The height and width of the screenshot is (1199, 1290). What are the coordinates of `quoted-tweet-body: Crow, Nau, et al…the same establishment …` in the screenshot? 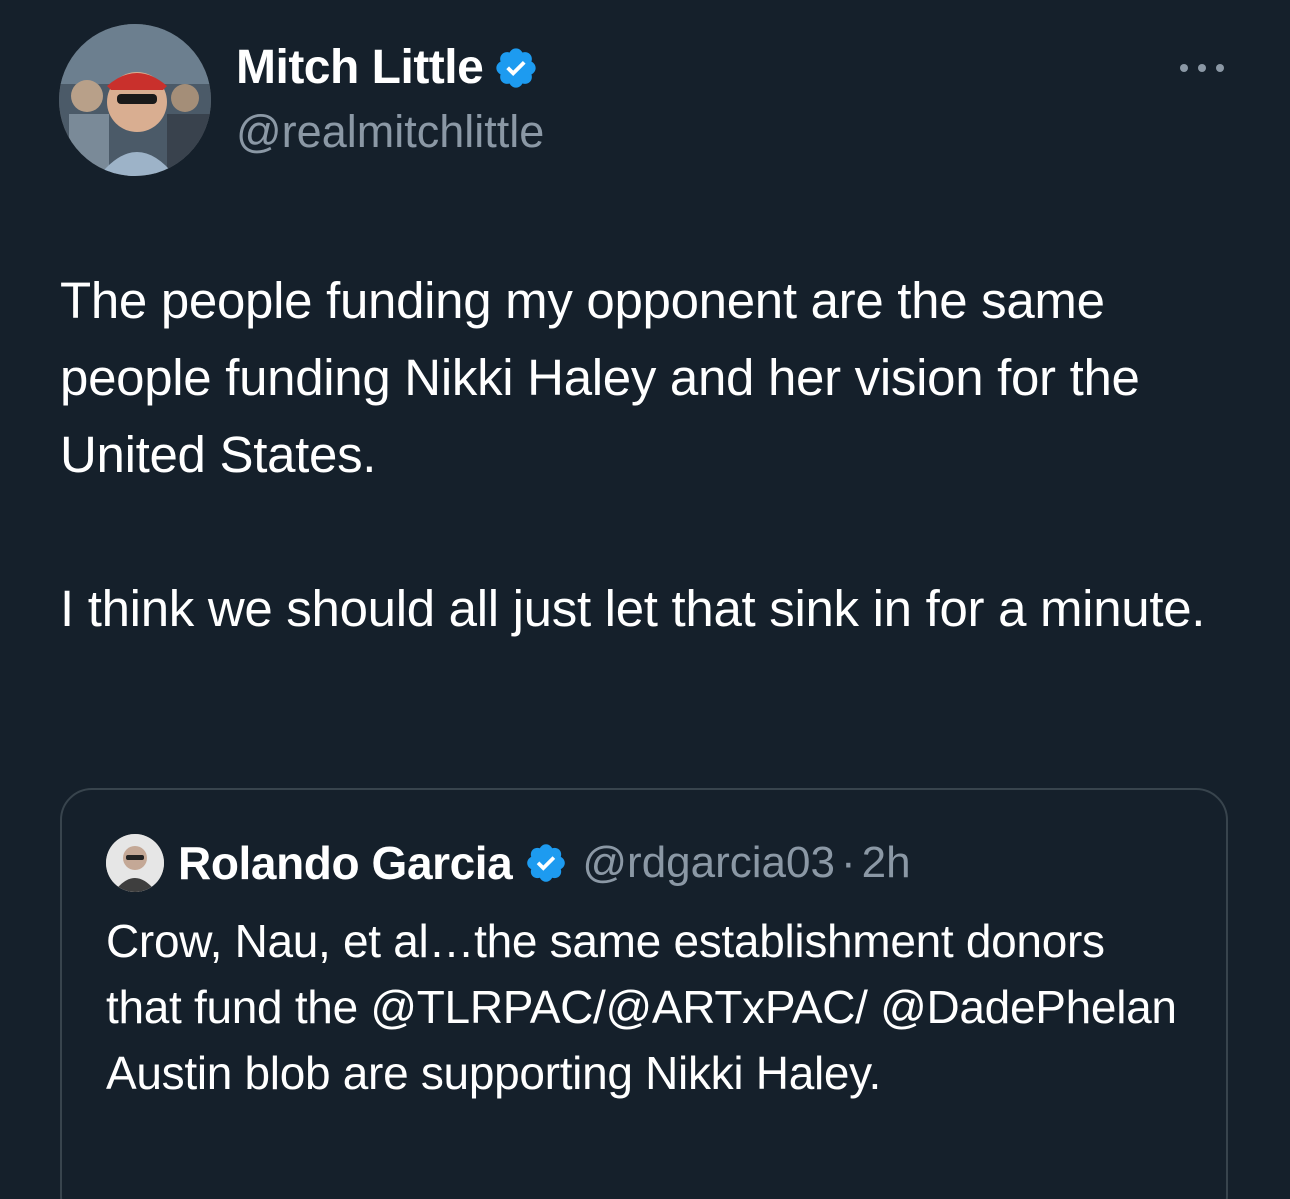 It's located at (641, 1007).